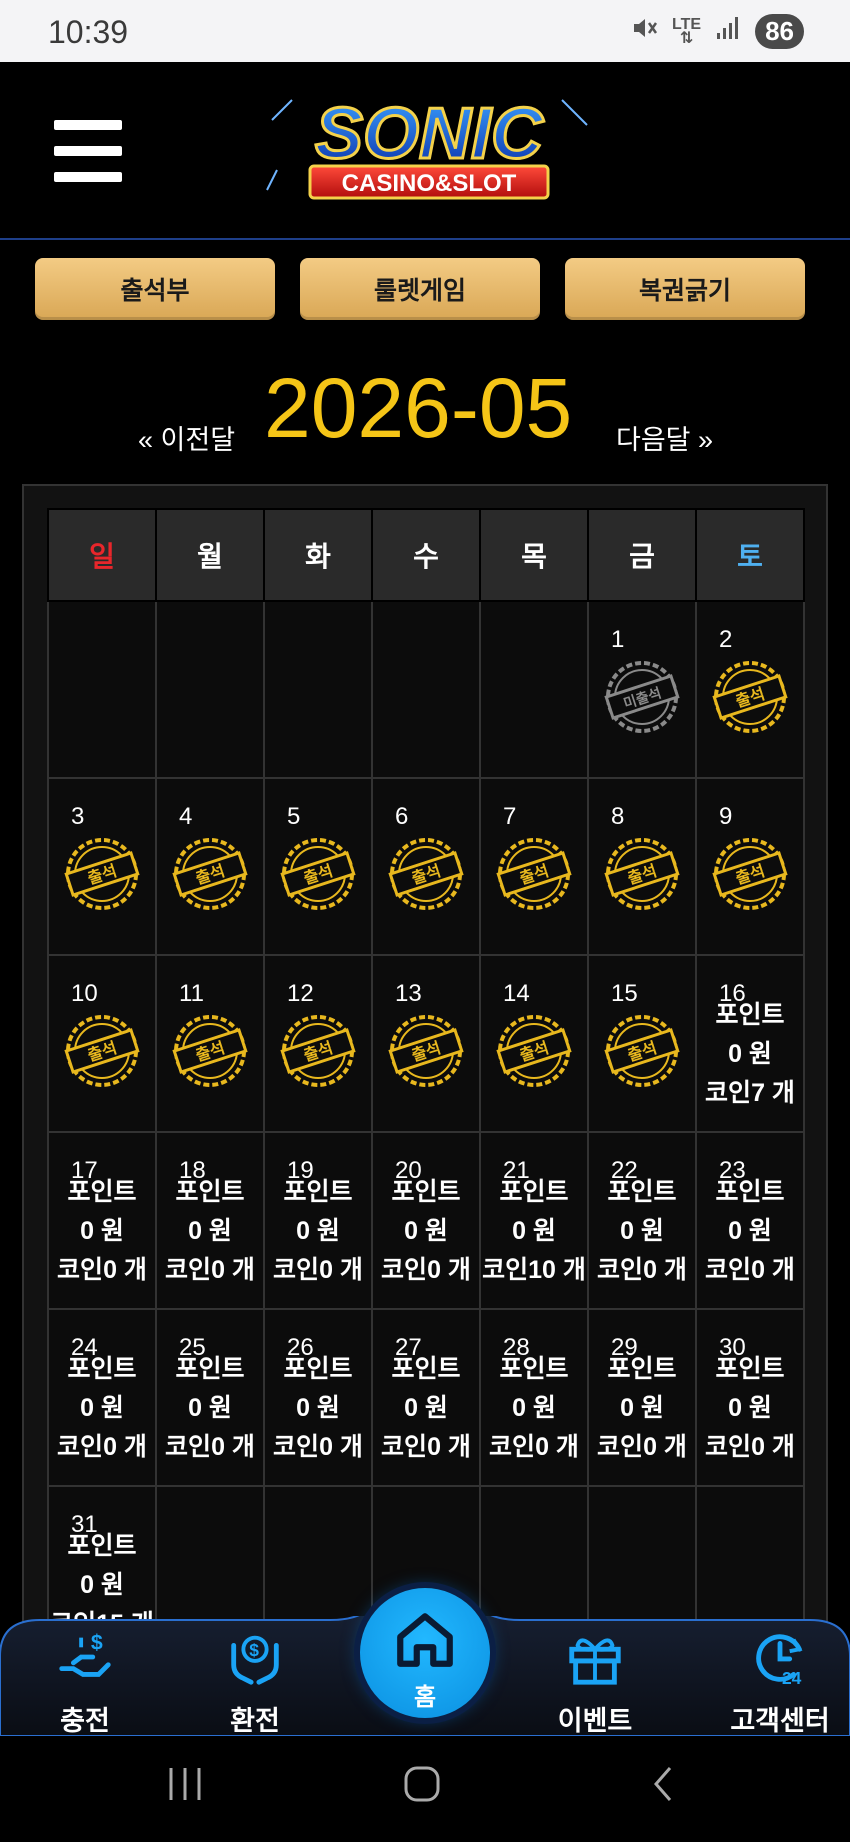 The width and height of the screenshot is (850, 1842). Describe the element at coordinates (422, 1784) in the screenshot. I see `home-system-icon` at that location.